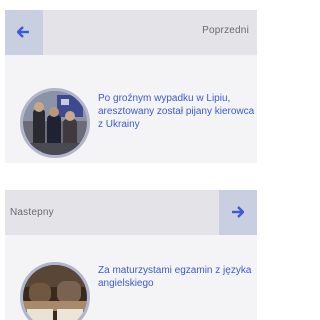 The image size is (320, 320). I want to click on next-header: Nastepny, so click(131, 212).